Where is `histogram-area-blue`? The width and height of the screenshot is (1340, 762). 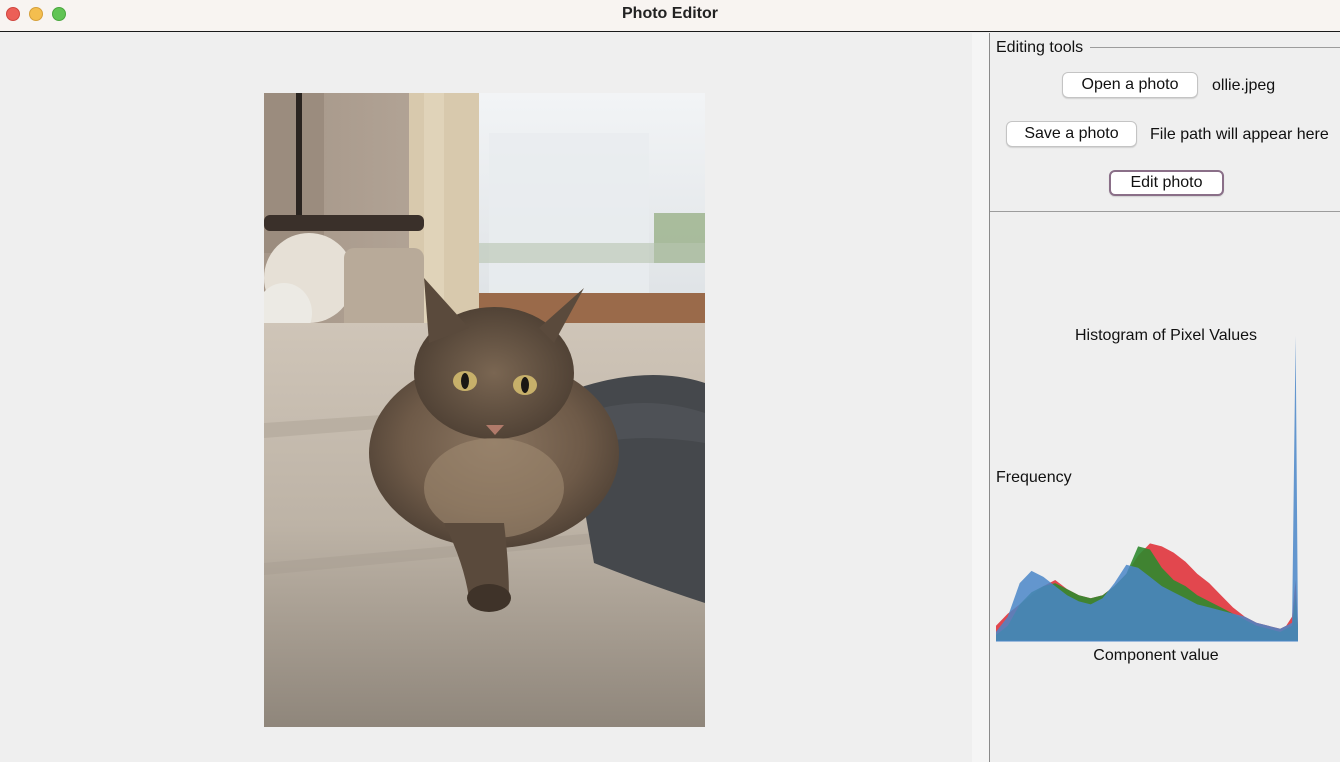
histogram-area-blue is located at coordinates (1147, 488).